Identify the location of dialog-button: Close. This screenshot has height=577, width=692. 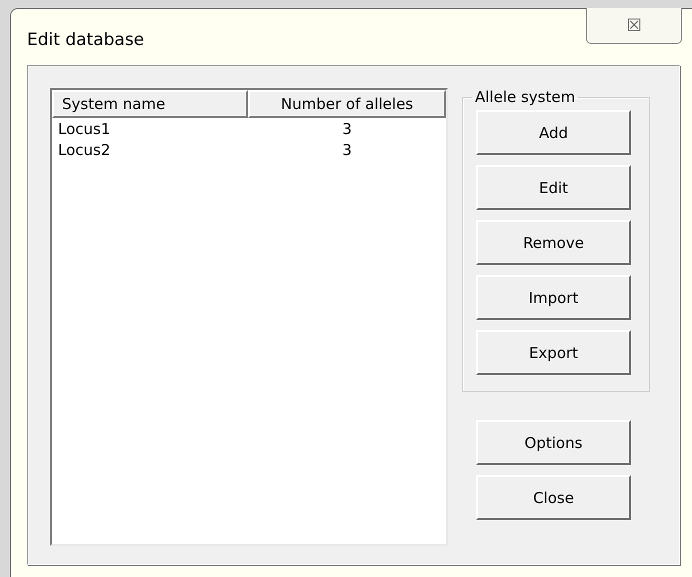
(553, 497).